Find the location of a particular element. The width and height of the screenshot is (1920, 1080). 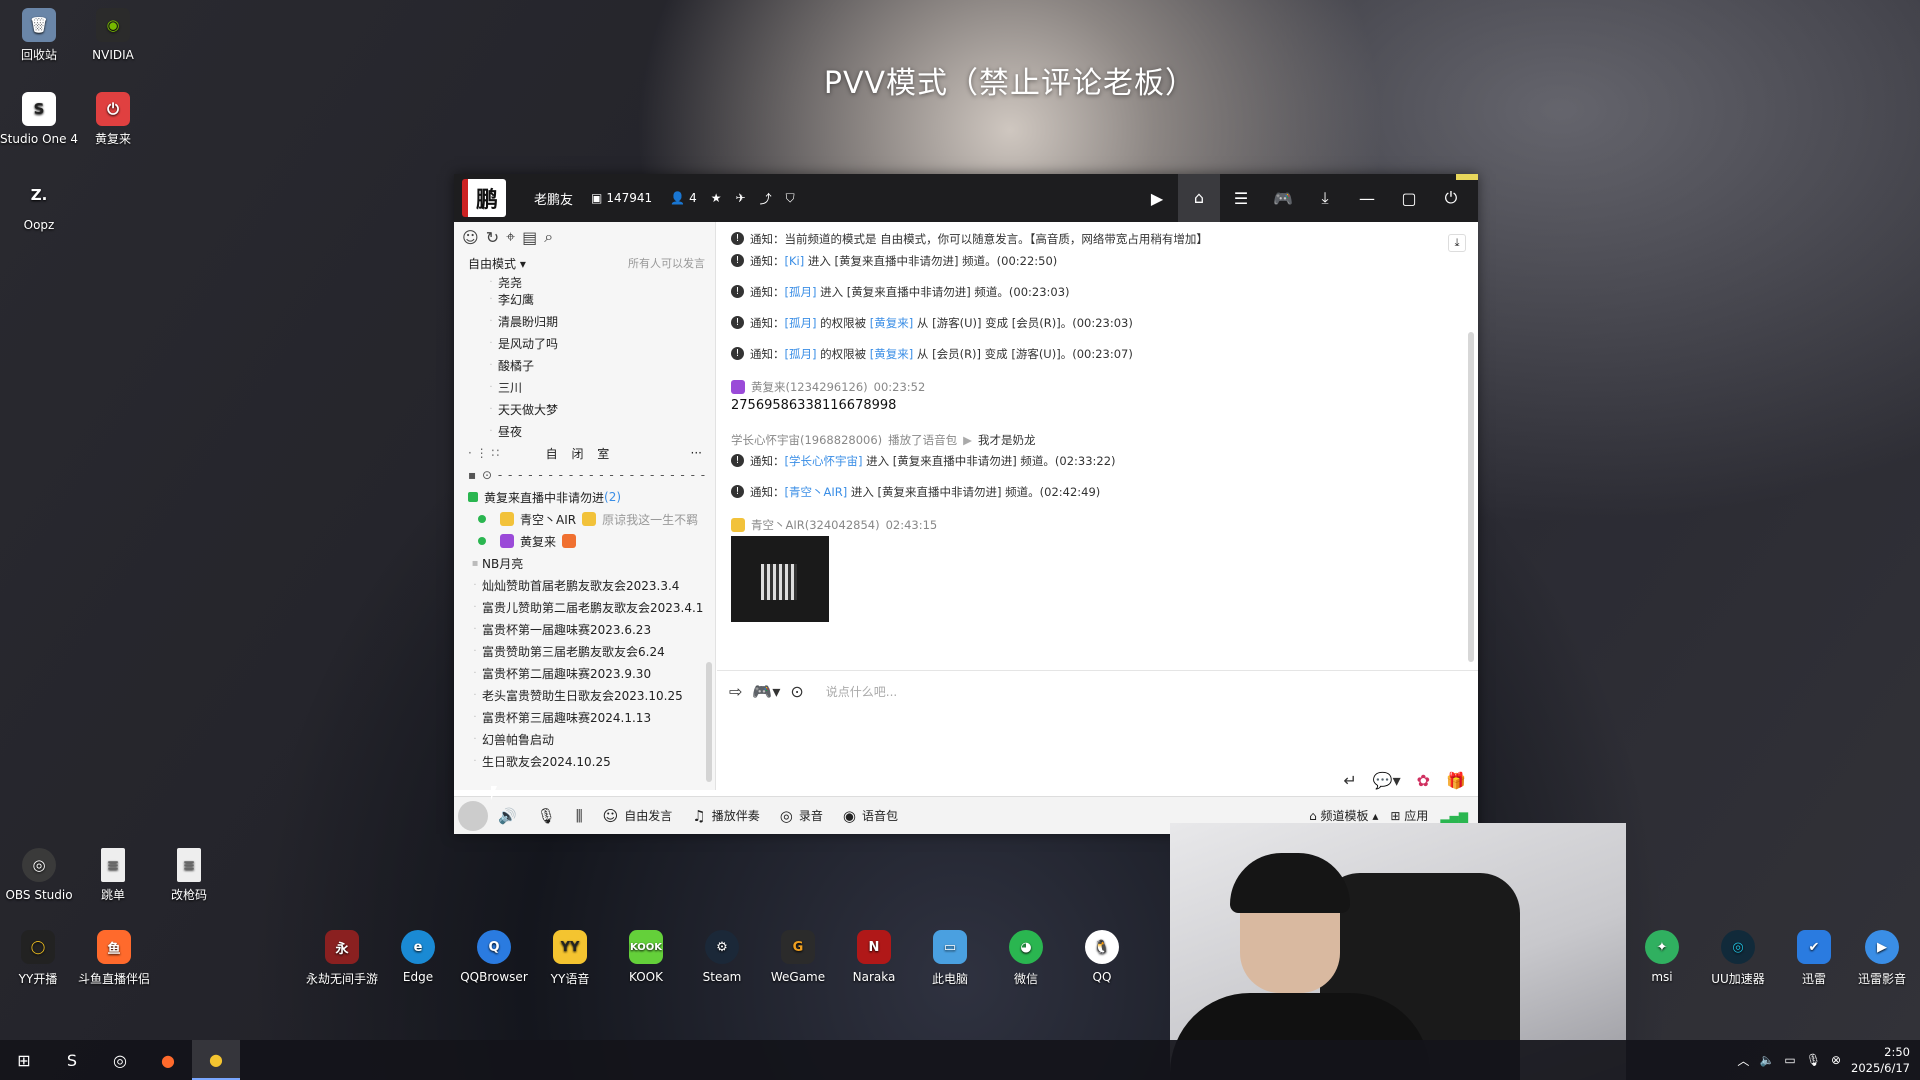

sub-channel: · 富贵杯第三届趣味赛2024.1.13 is located at coordinates (580, 717).